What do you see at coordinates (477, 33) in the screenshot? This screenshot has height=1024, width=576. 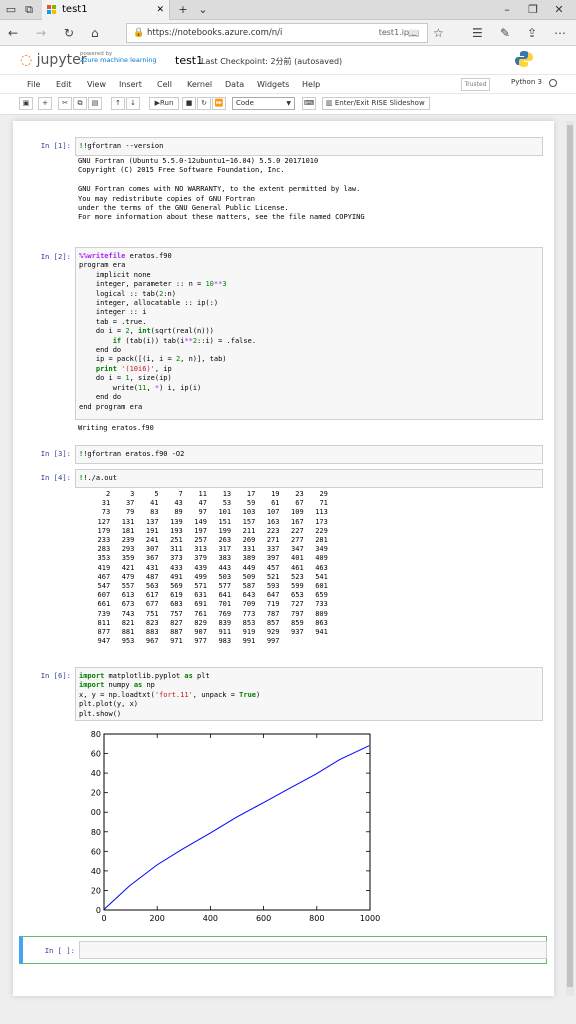 I see `favorites-hub-icon: ☰` at bounding box center [477, 33].